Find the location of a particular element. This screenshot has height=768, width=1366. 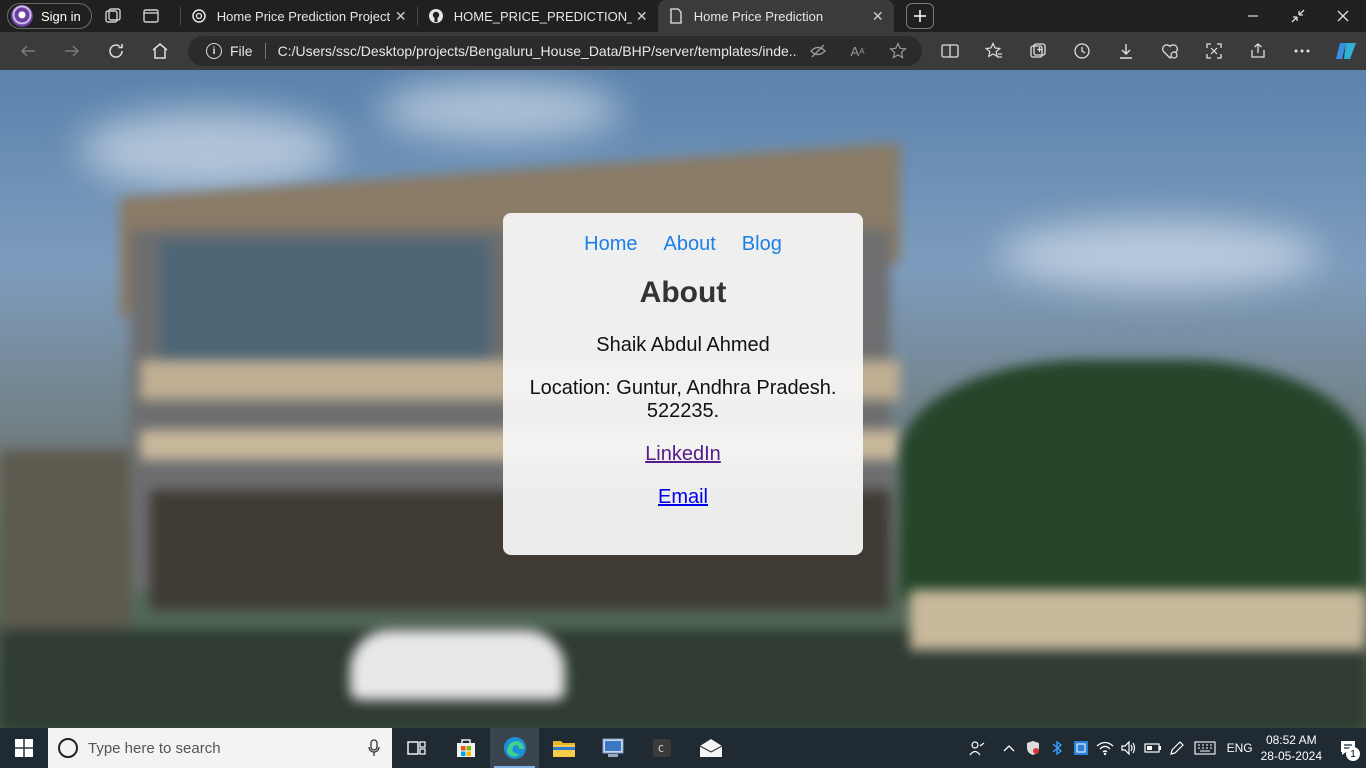

more-menu-icon is located at coordinates (1302, 51).